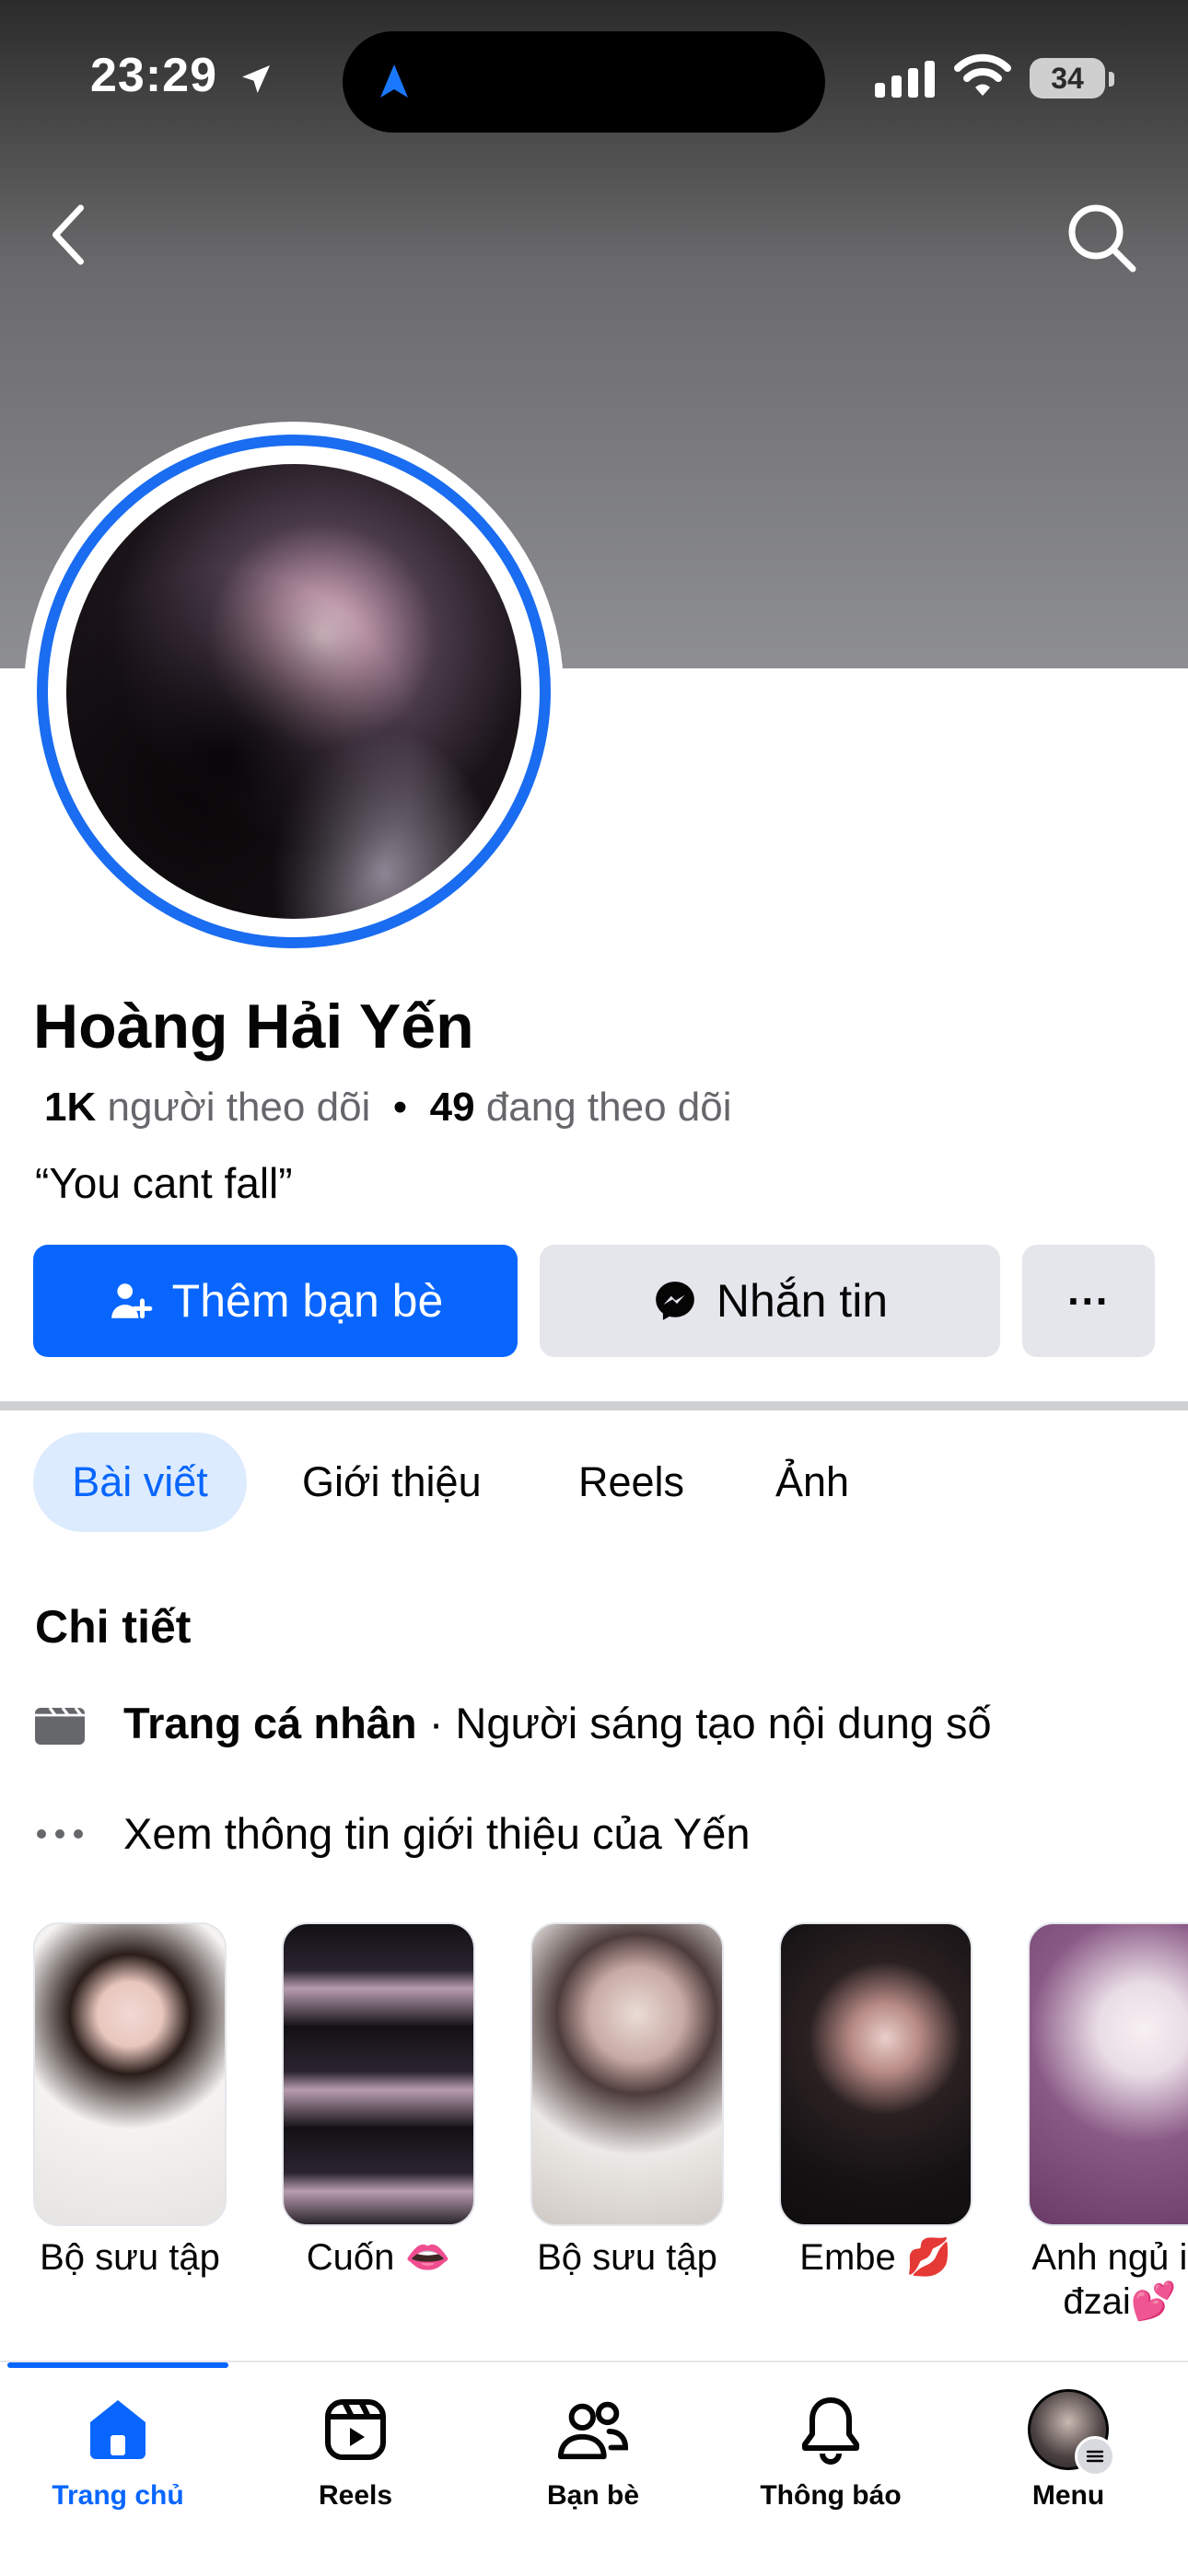 This screenshot has height=2576, width=1188. What do you see at coordinates (118, 2495) in the screenshot?
I see `nav-home-label: Trang chủ` at bounding box center [118, 2495].